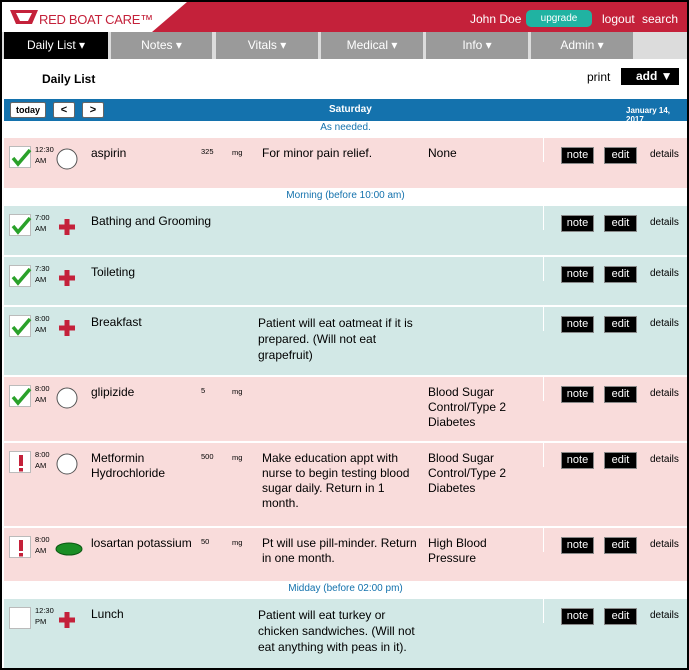 The image size is (689, 670). I want to click on task-dose: 325, so click(207, 151).